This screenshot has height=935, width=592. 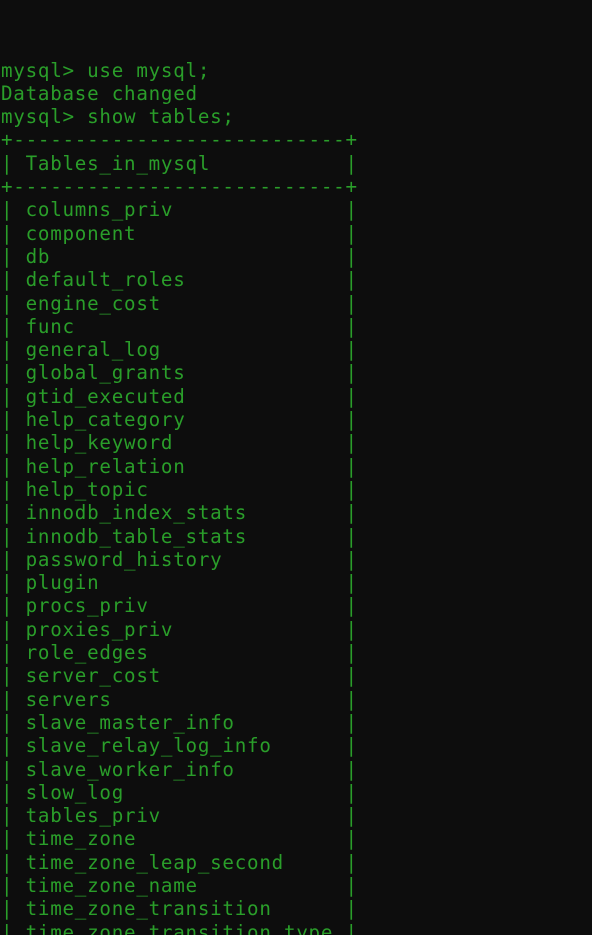 What do you see at coordinates (179, 420) in the screenshot?
I see `table-row: | help_category |` at bounding box center [179, 420].